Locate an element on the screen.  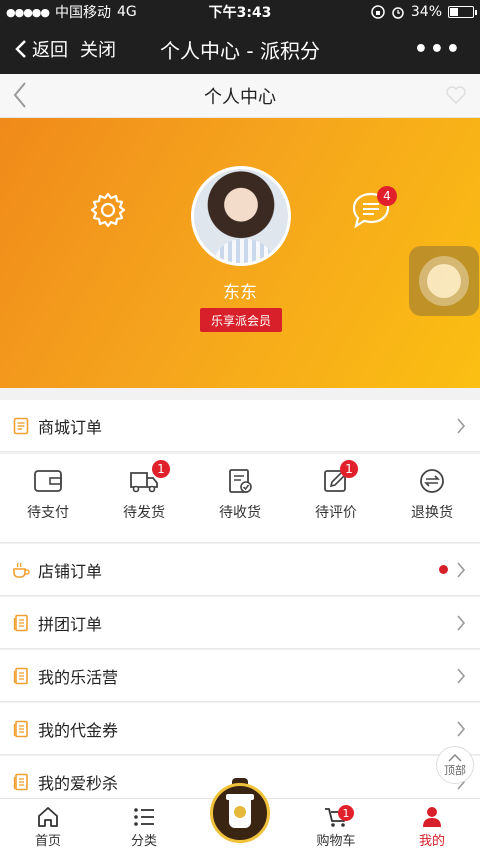
lehuo-camp-label: 我的乐活营 is located at coordinates (78, 677).